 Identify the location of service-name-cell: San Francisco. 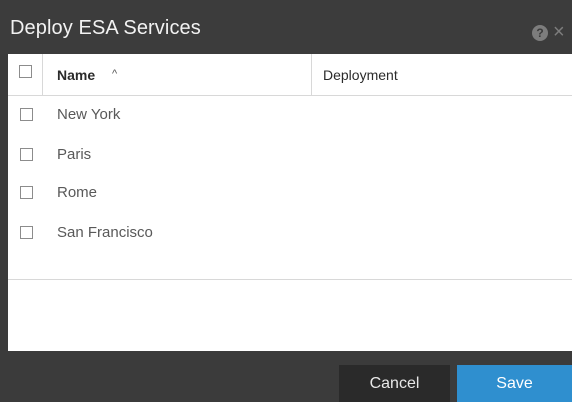
(105, 232).